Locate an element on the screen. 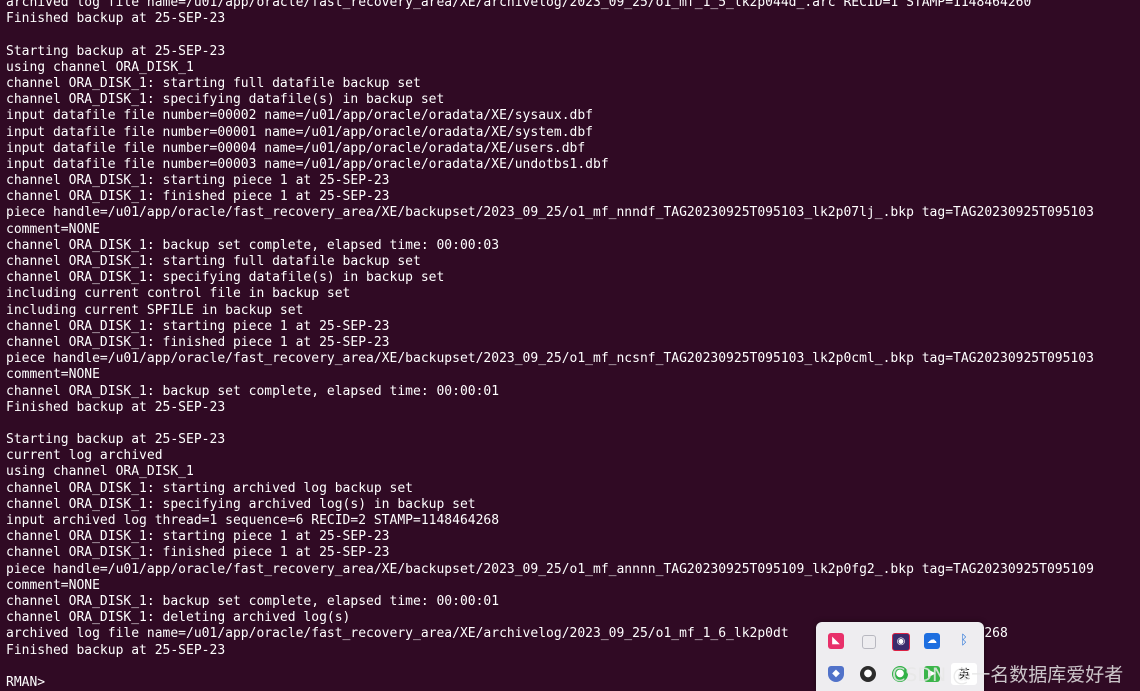 The width and height of the screenshot is (1140, 691). app-purple-icon: ◉ is located at coordinates (901, 642).